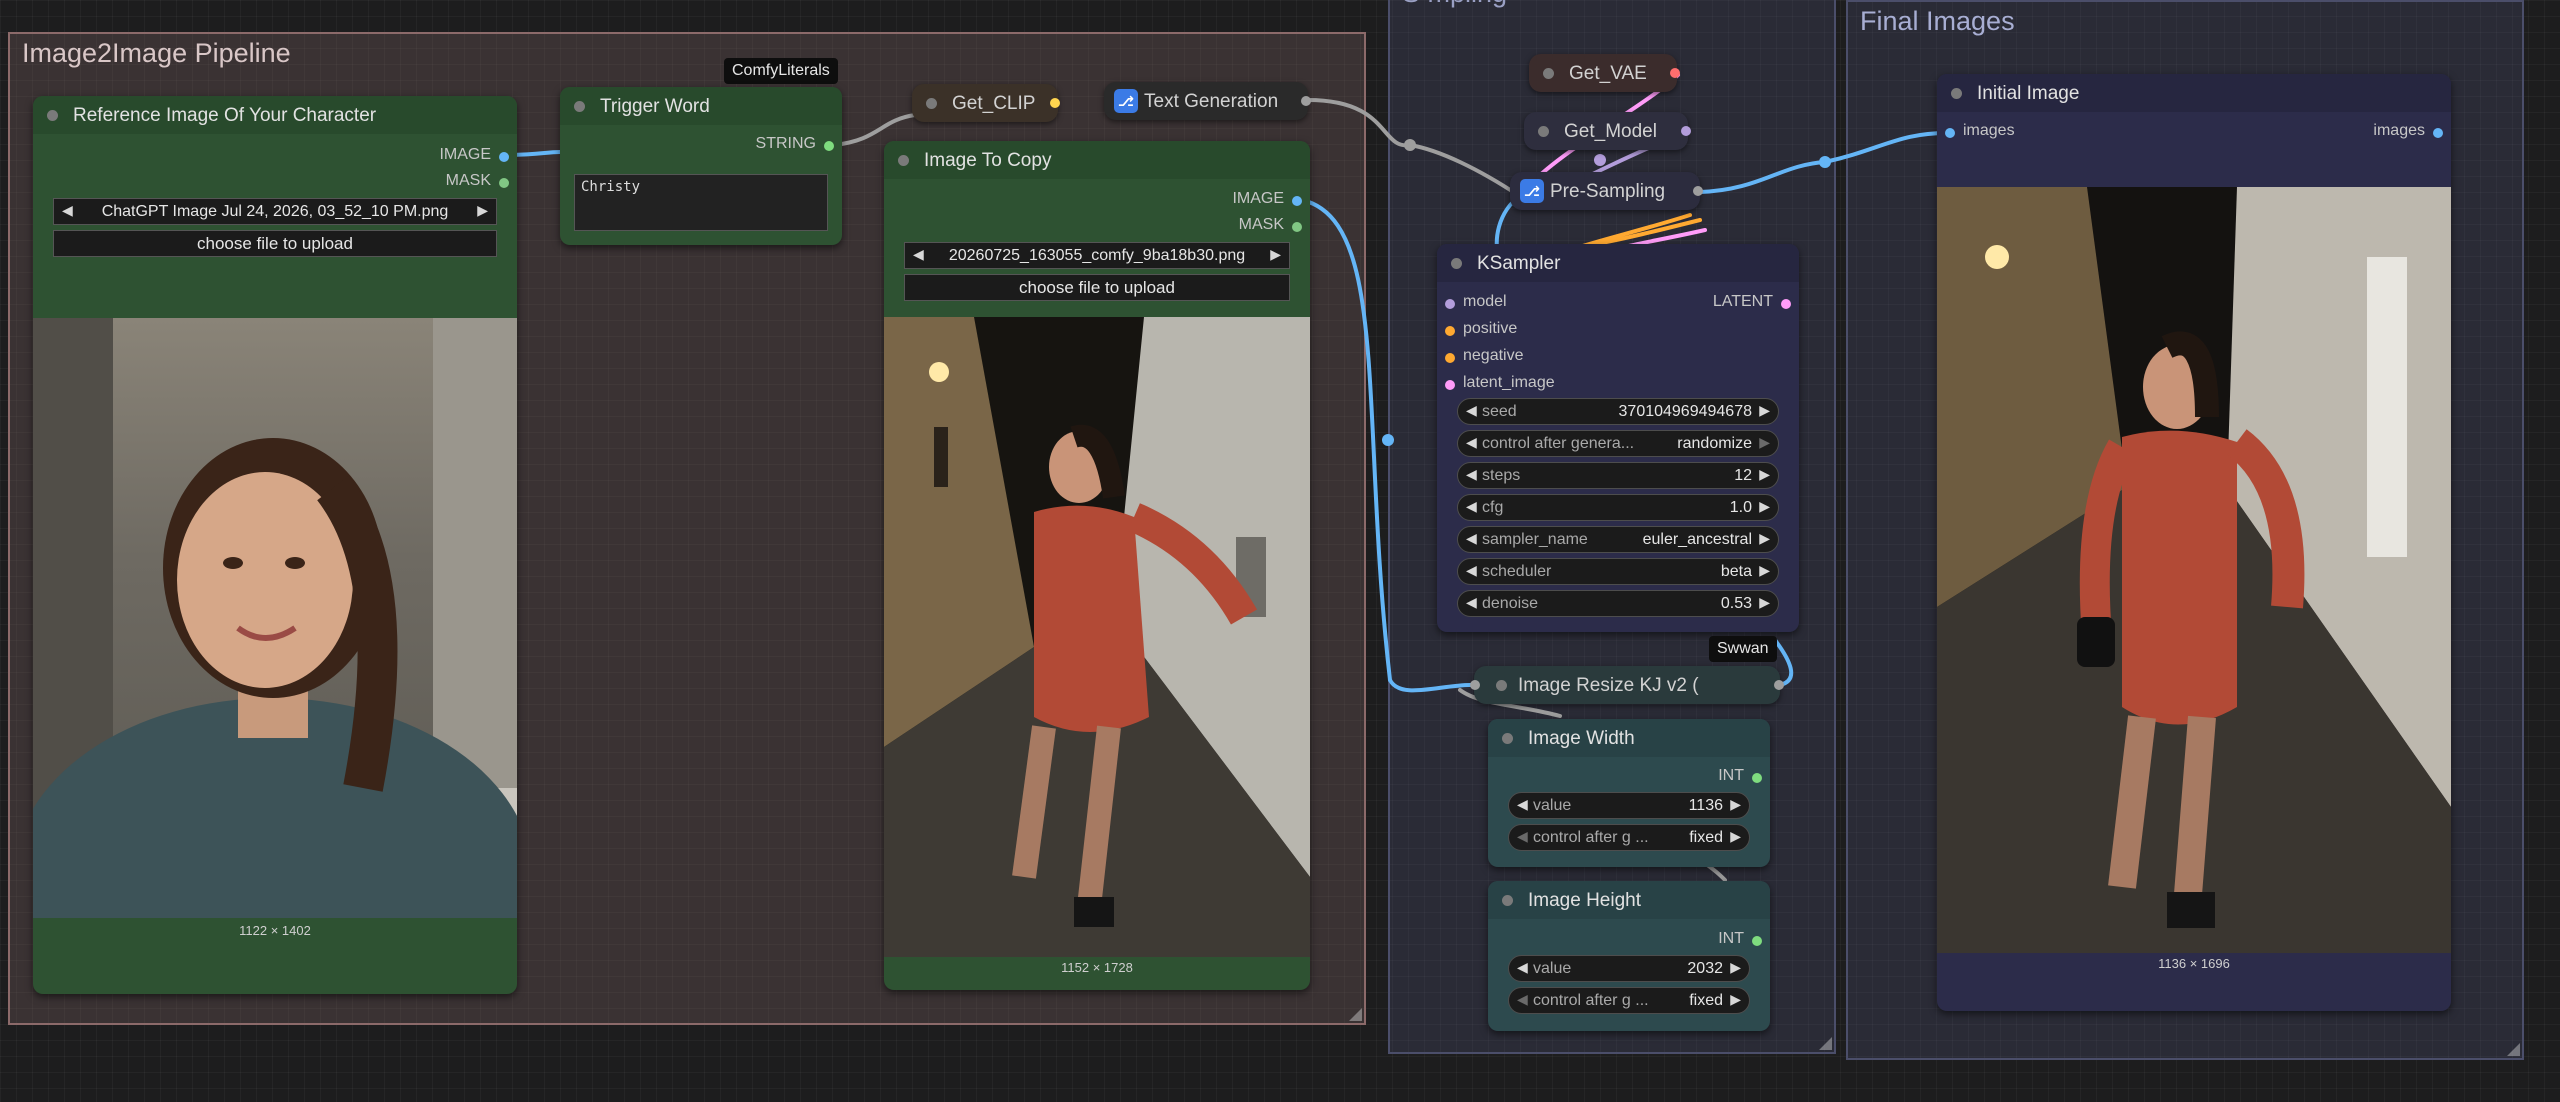  What do you see at coordinates (1618, 571) in the screenshot?
I see `widget-scheduler: ◀ scheduler beta ▶` at bounding box center [1618, 571].